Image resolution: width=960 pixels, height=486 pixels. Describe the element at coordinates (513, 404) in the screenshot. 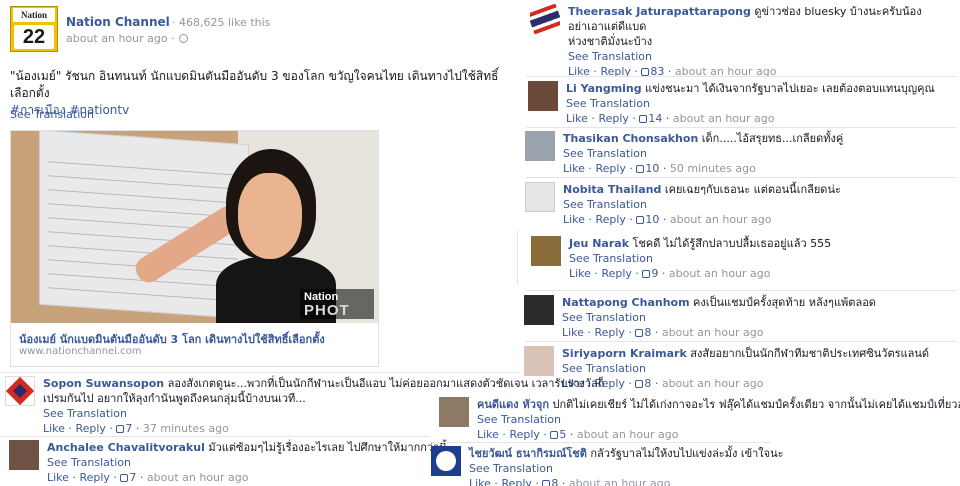

I see `commenter-name: คนดีแดง หัวจุก` at that location.